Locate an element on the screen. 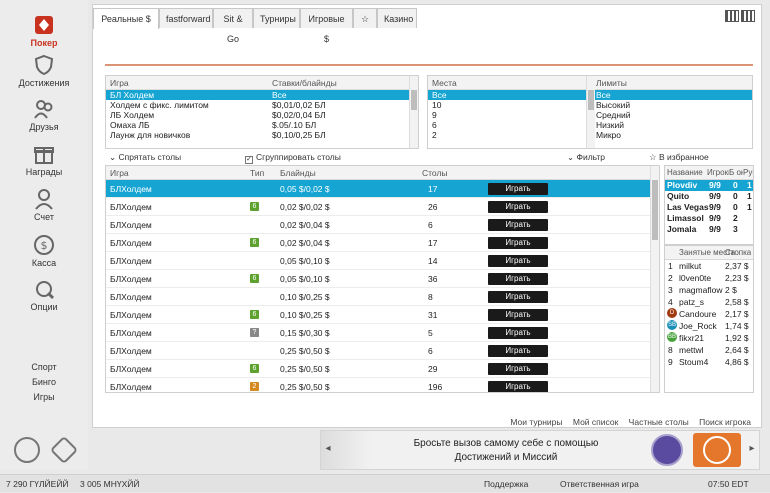  support-link: Поддержка is located at coordinates (506, 484).